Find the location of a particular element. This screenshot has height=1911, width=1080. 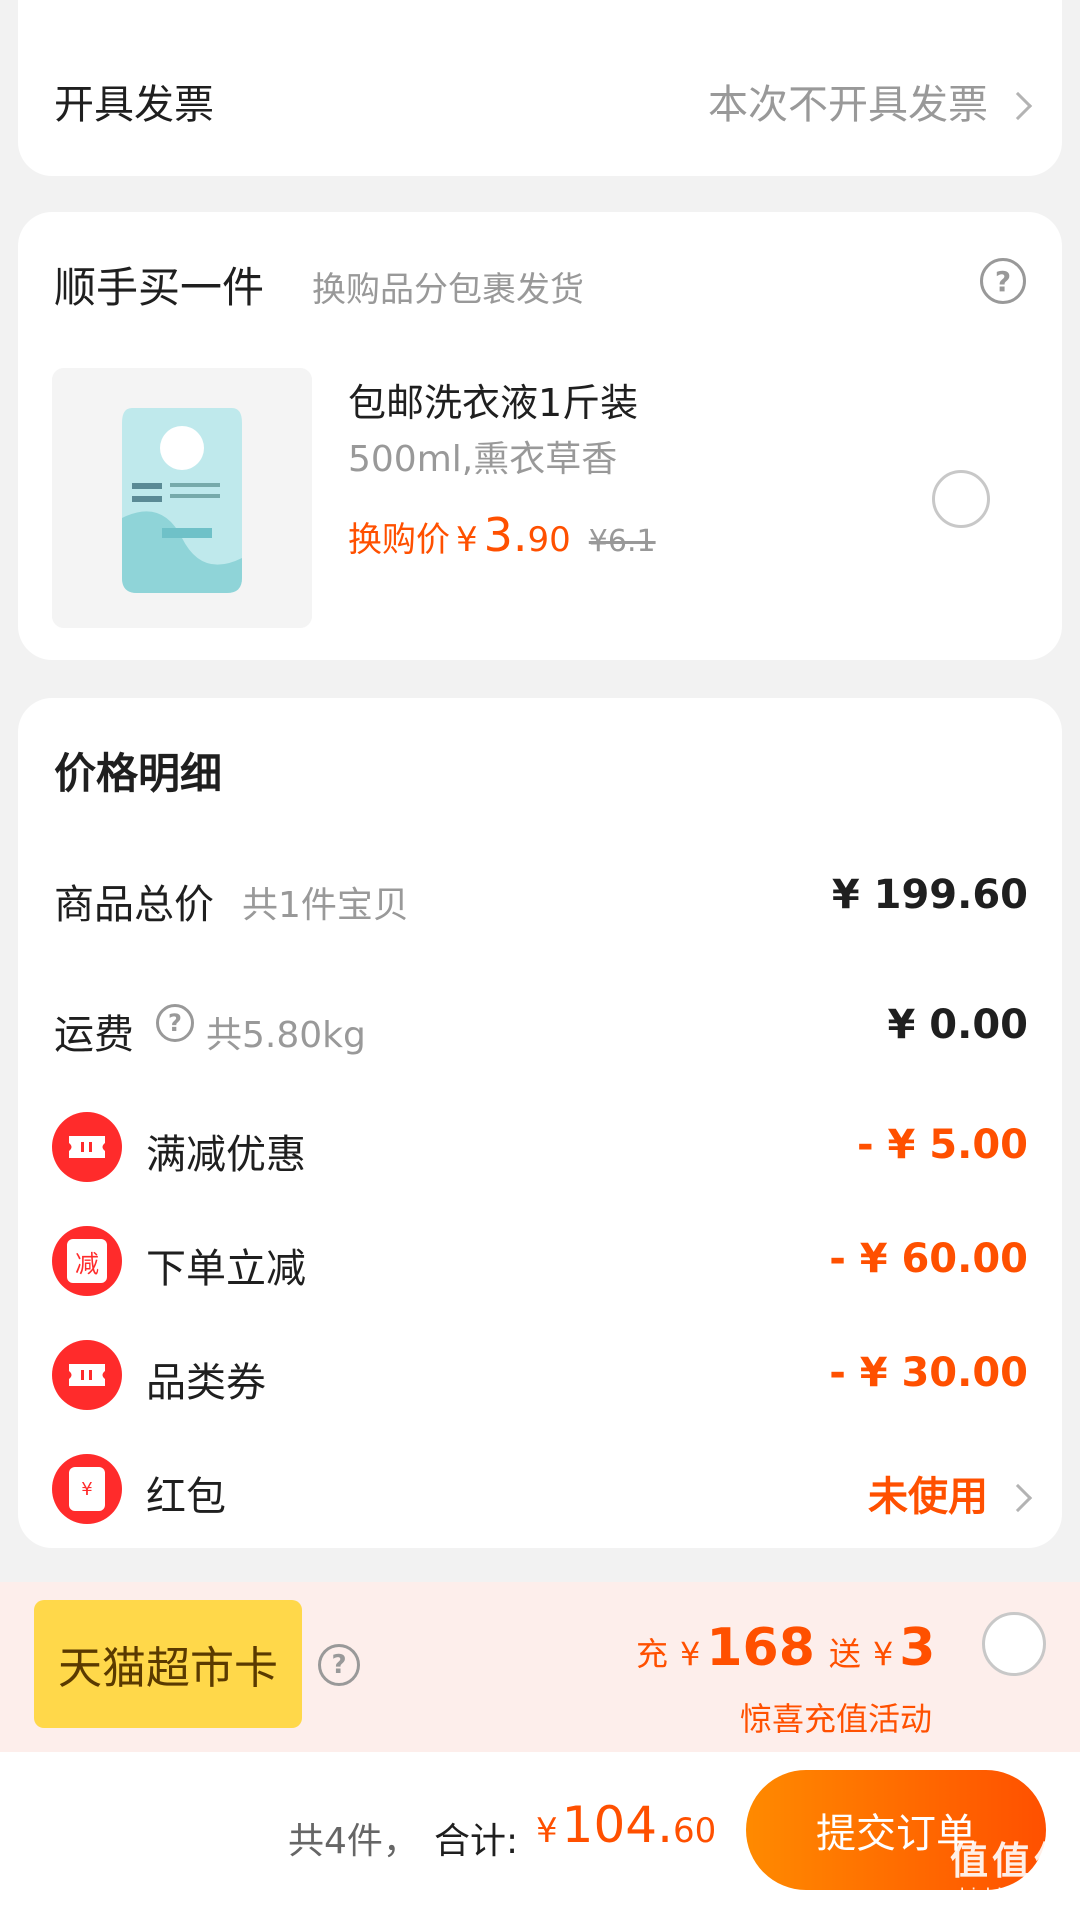

recharge-currency: ¥ is located at coordinates (690, 1654).